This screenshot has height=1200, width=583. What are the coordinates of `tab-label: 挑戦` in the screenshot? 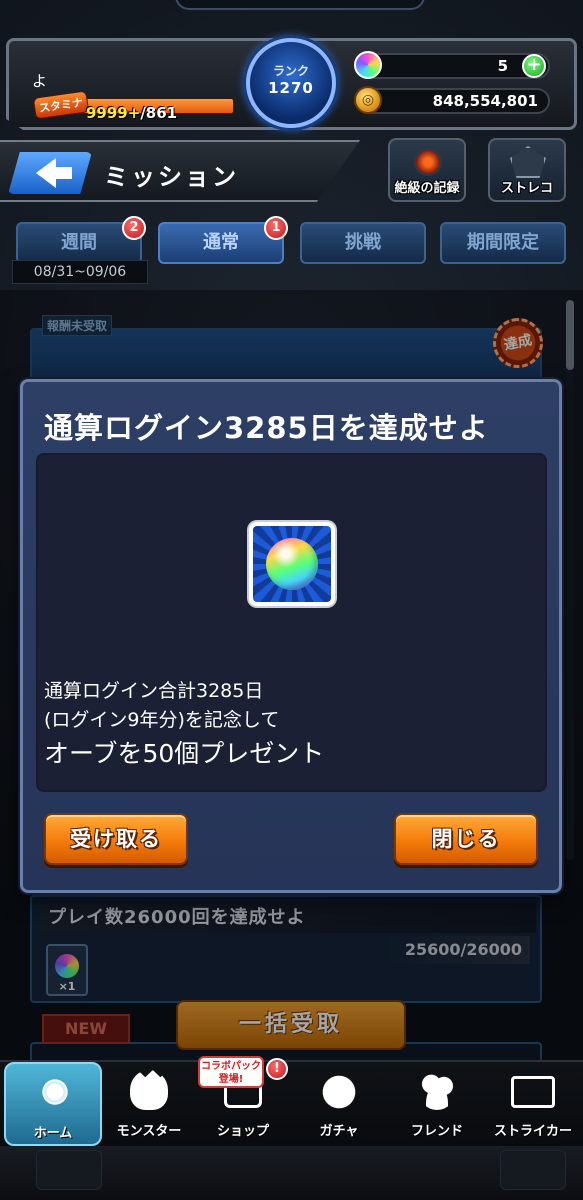 It's located at (363, 242).